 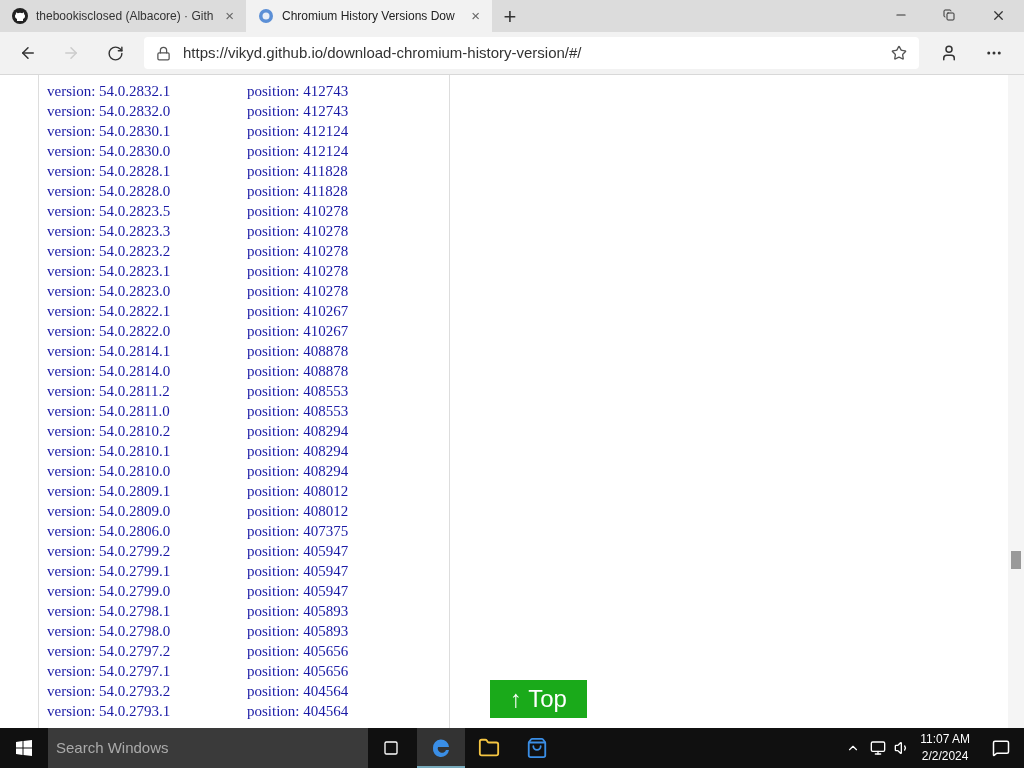 What do you see at coordinates (109, 111) in the screenshot?
I see `version-text: version: 54.0.2832.0` at bounding box center [109, 111].